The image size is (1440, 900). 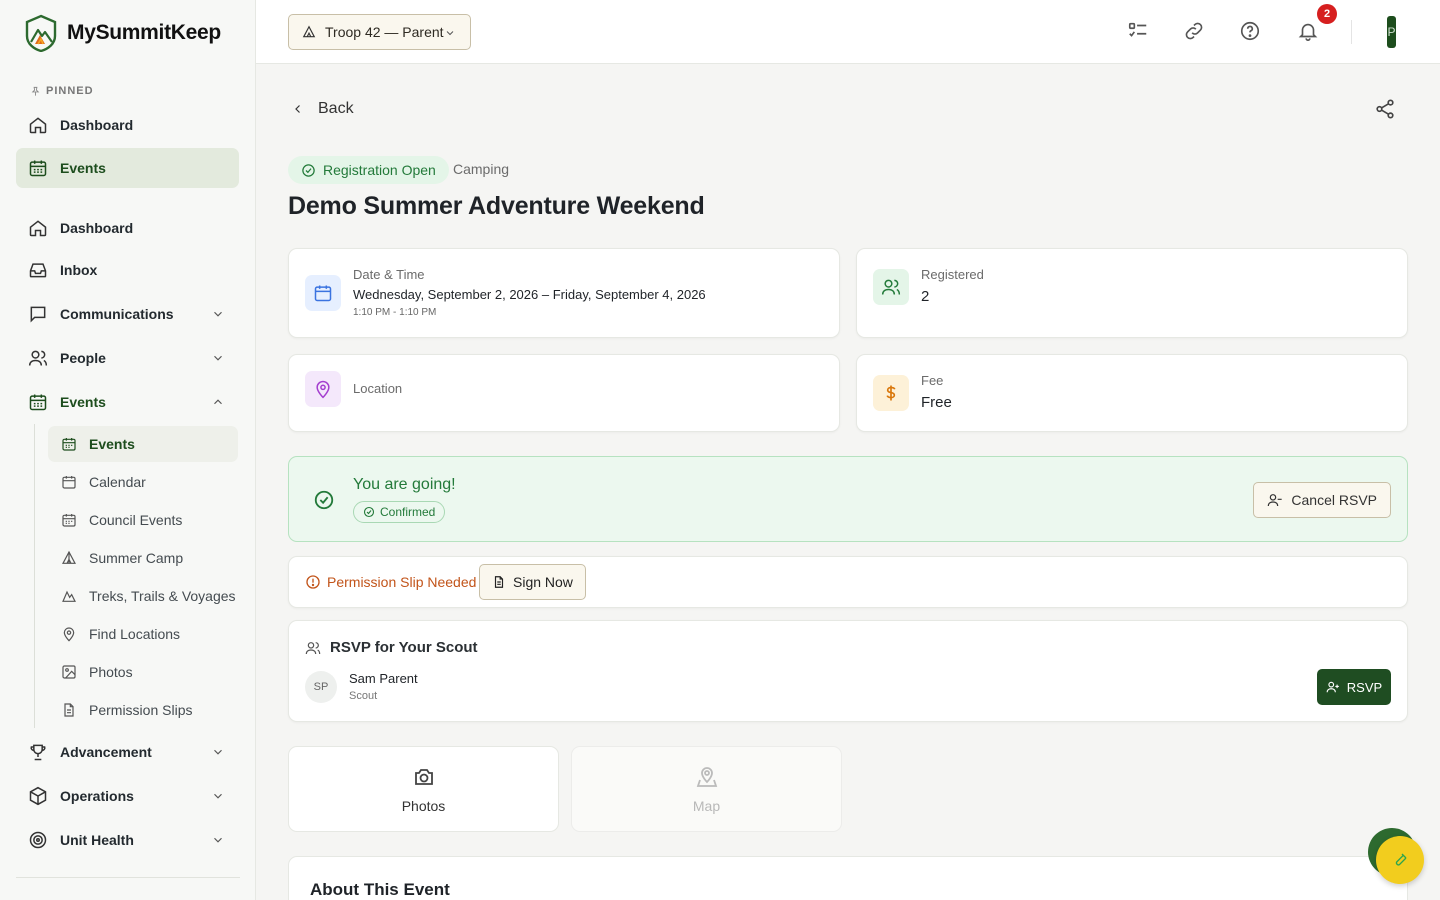 I want to click on user-plus-icon, so click(x=1333, y=687).